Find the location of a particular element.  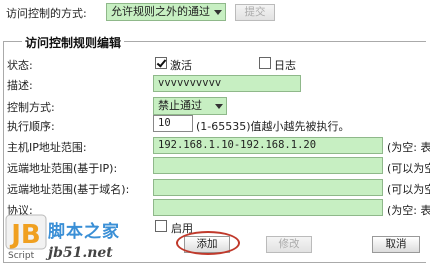

access-mode-label: 访问控制的方式: is located at coordinates (46, 13).